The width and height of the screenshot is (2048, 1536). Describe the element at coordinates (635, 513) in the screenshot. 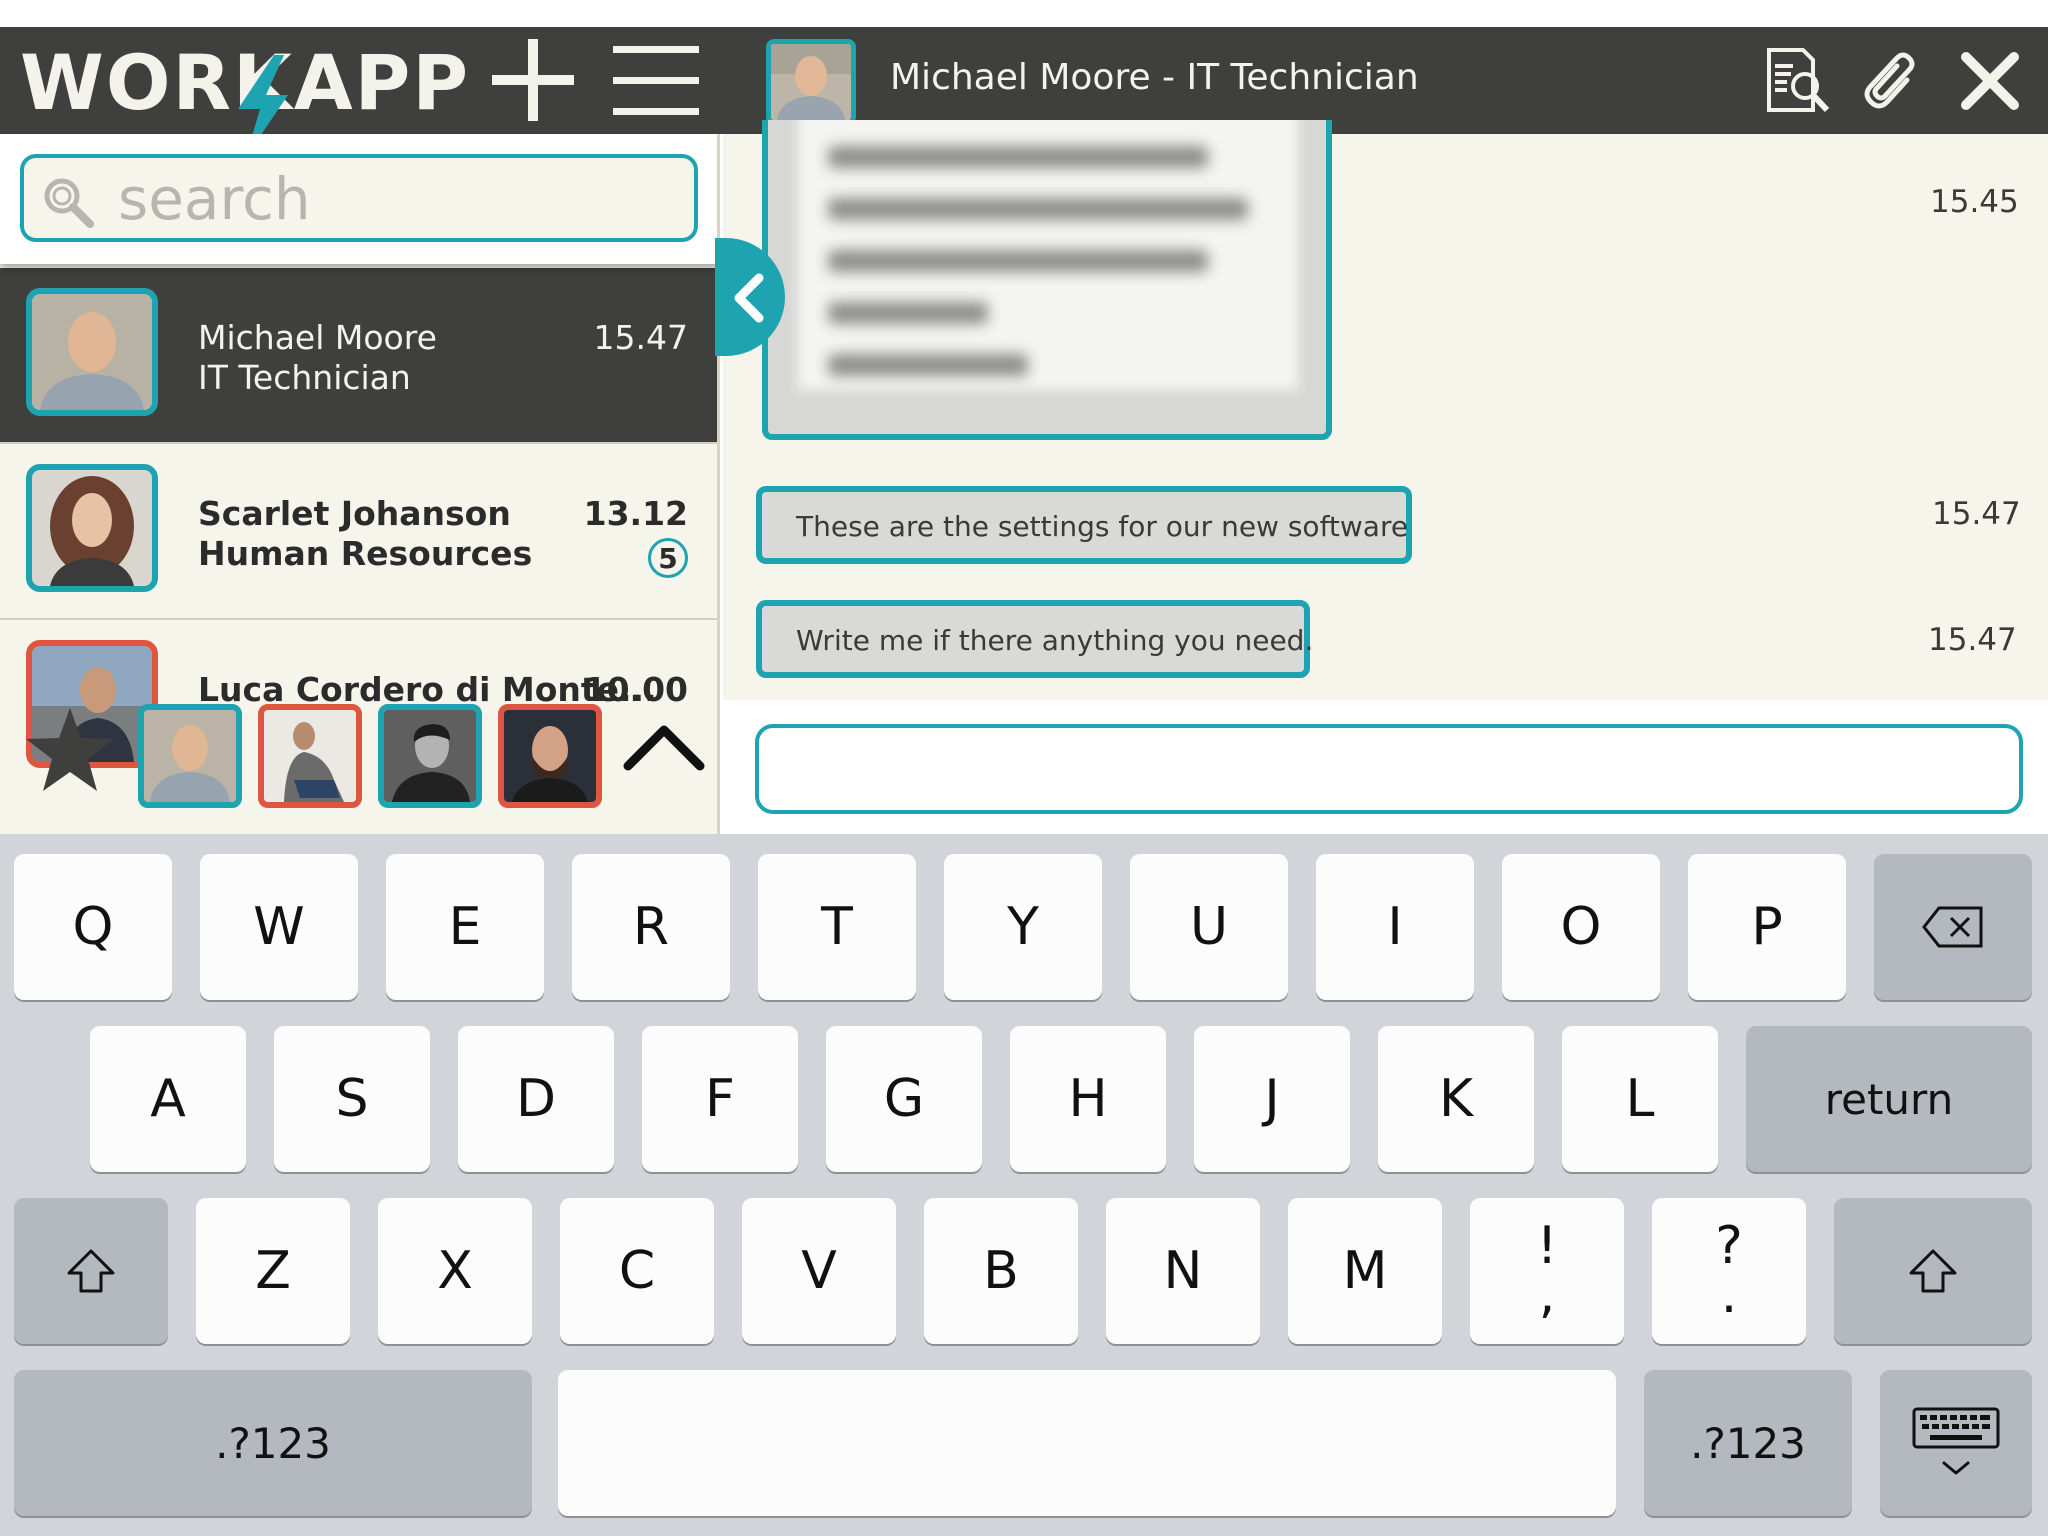

I see `last-message-time: 13.12` at that location.